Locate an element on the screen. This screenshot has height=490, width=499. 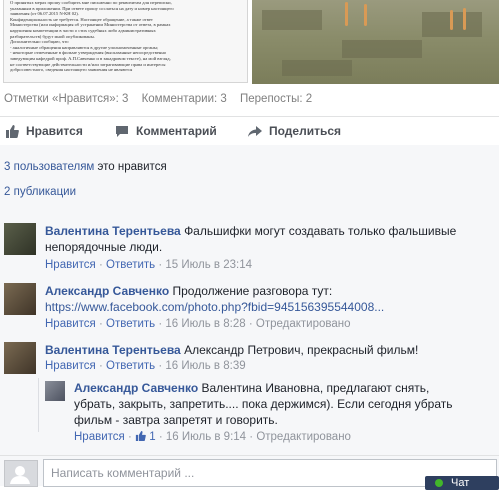
comment-text: Продолжение разговора тут: is located at coordinates (252, 291).